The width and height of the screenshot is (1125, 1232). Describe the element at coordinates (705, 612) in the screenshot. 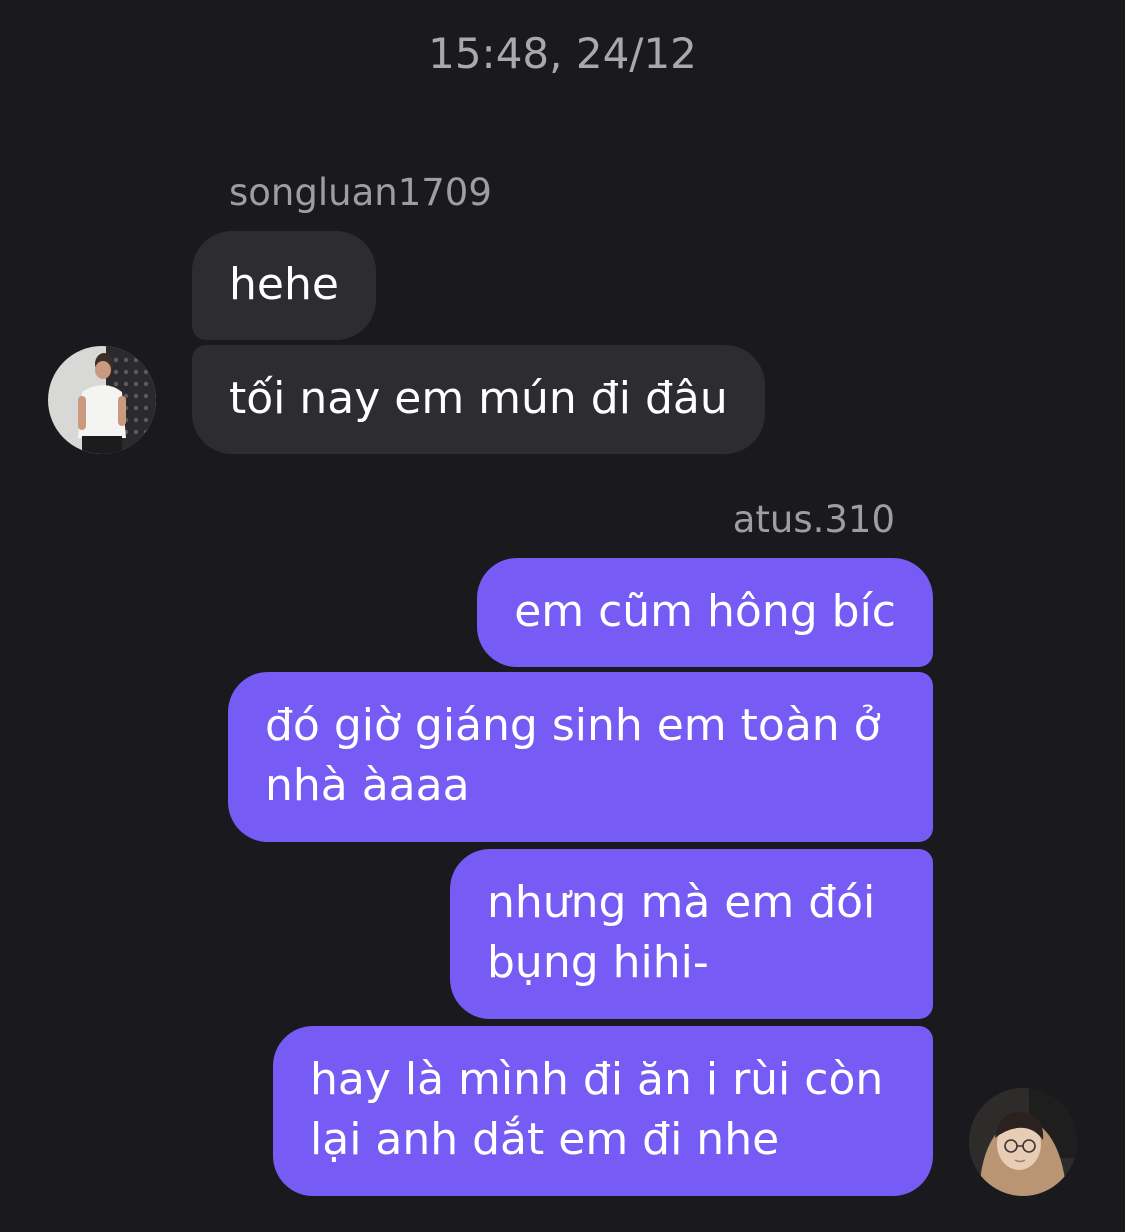

I see `outgoing-message-bubble: em cũm hông bíc` at that location.